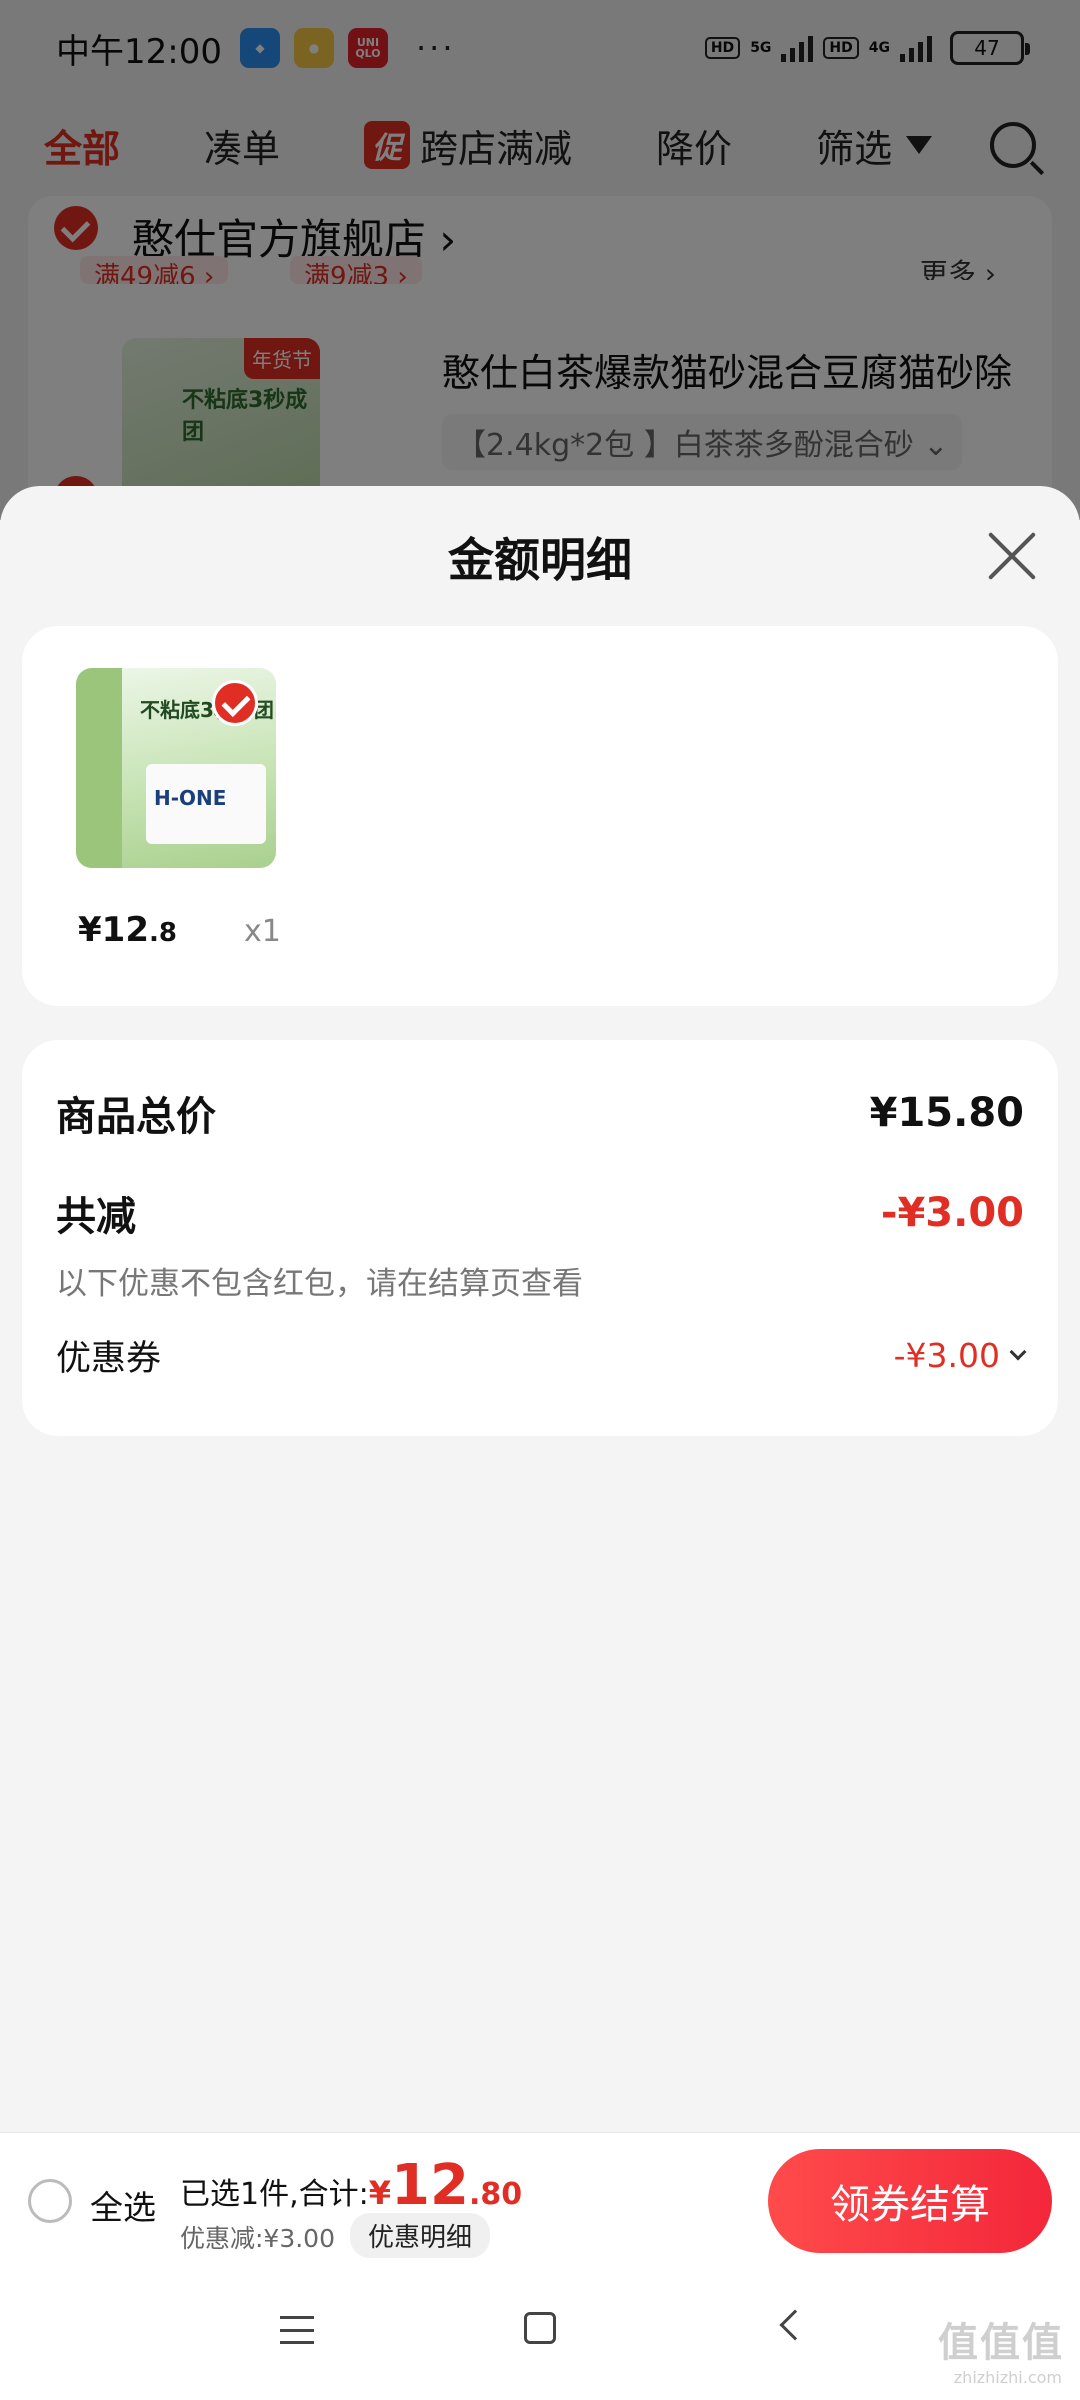 The width and height of the screenshot is (1080, 2400). I want to click on savings-text: 优惠减:¥3.00, so click(257, 2238).